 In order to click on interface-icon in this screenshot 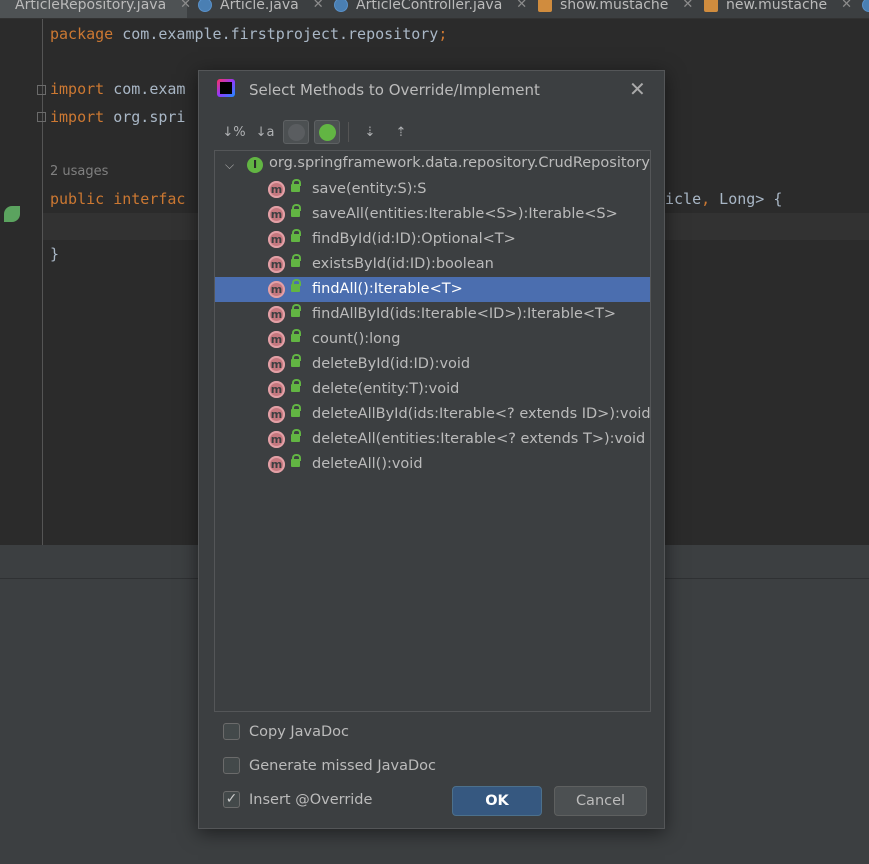, I will do `click(327, 132)`.